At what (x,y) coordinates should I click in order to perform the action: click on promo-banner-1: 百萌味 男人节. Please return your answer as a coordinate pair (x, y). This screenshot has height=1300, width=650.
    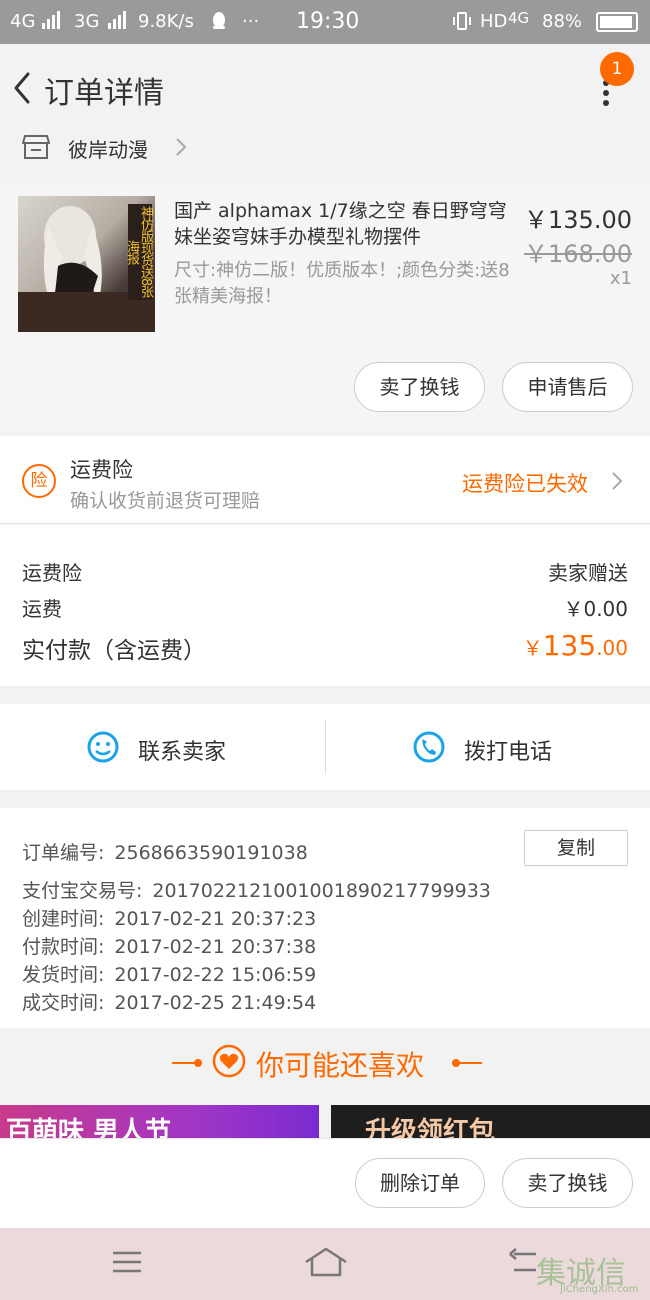
    Looking at the image, I should click on (159, 1122).